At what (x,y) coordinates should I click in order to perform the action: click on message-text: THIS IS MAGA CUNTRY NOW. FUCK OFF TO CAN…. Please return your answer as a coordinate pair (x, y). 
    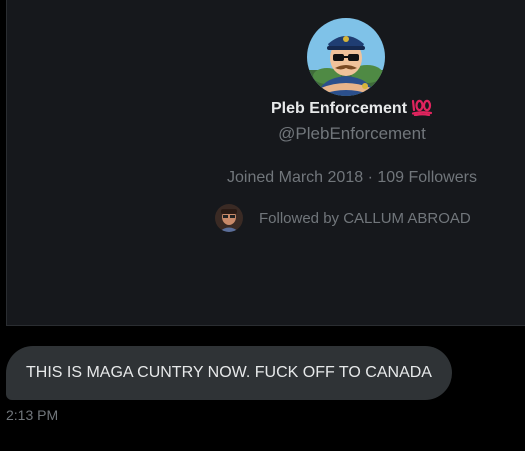
    Looking at the image, I should click on (229, 372).